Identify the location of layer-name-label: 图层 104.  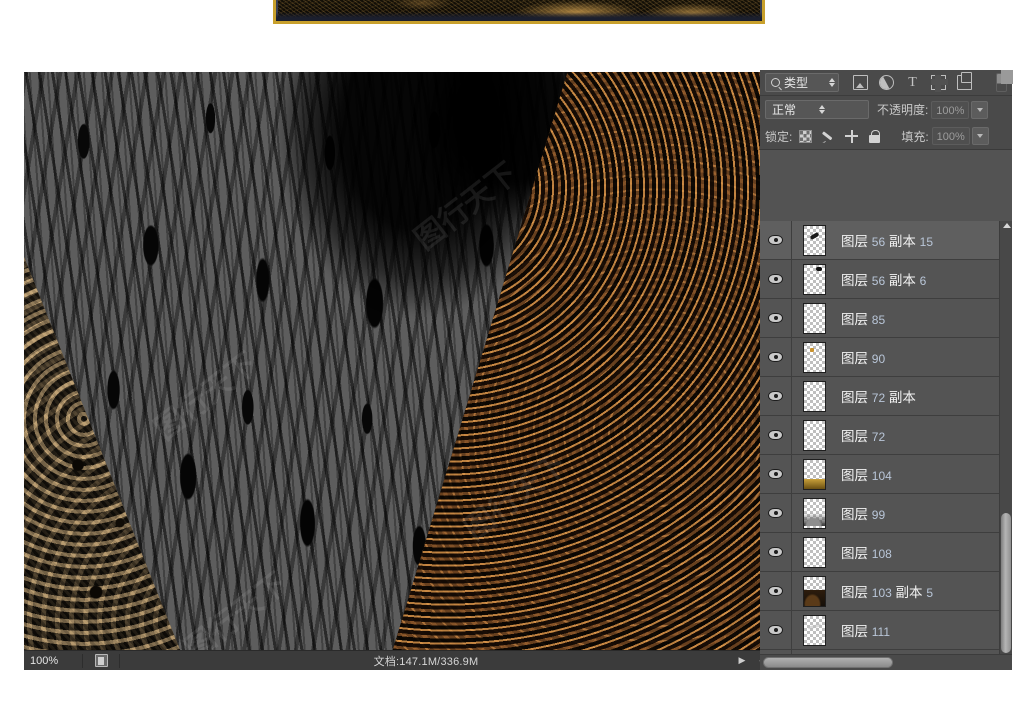
(924, 474).